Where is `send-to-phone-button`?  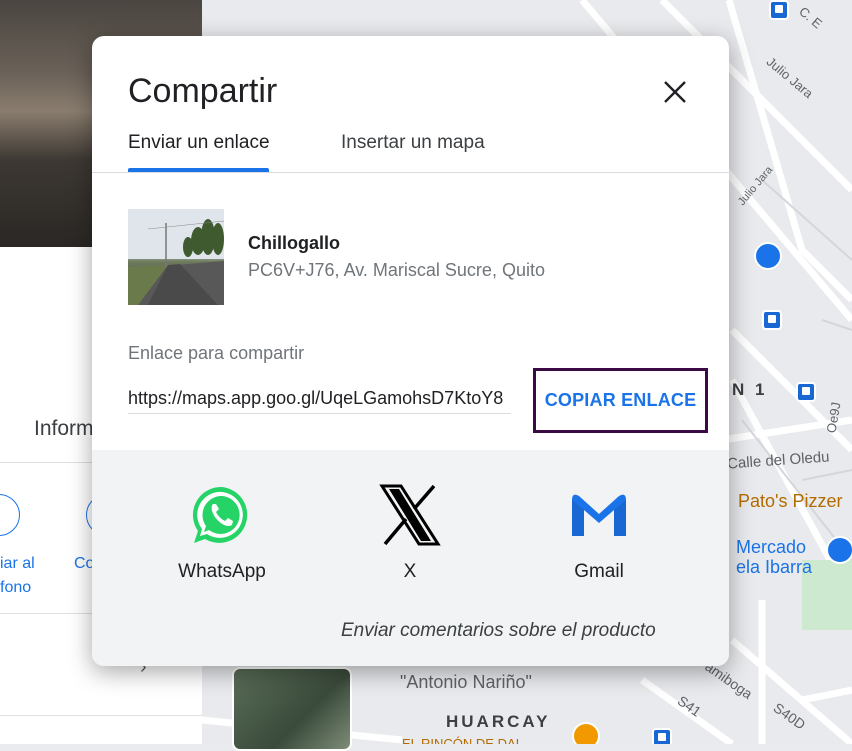
send-to-phone-button is located at coordinates (10, 515).